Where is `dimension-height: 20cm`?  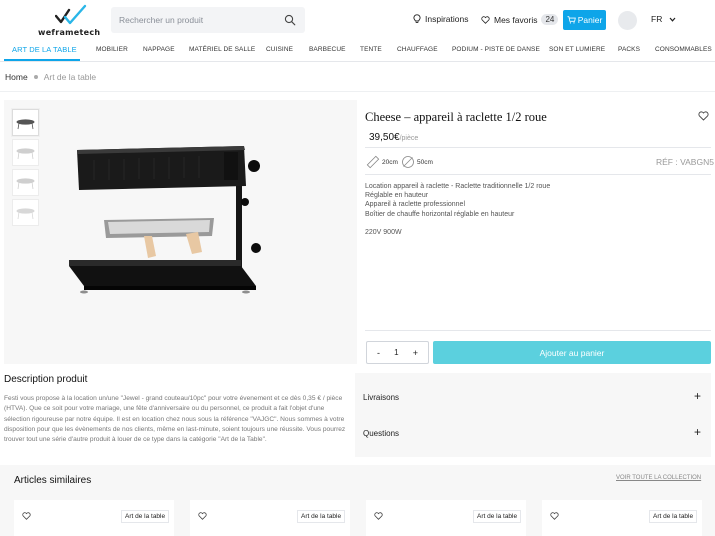
dimension-height: 20cm is located at coordinates (382, 162).